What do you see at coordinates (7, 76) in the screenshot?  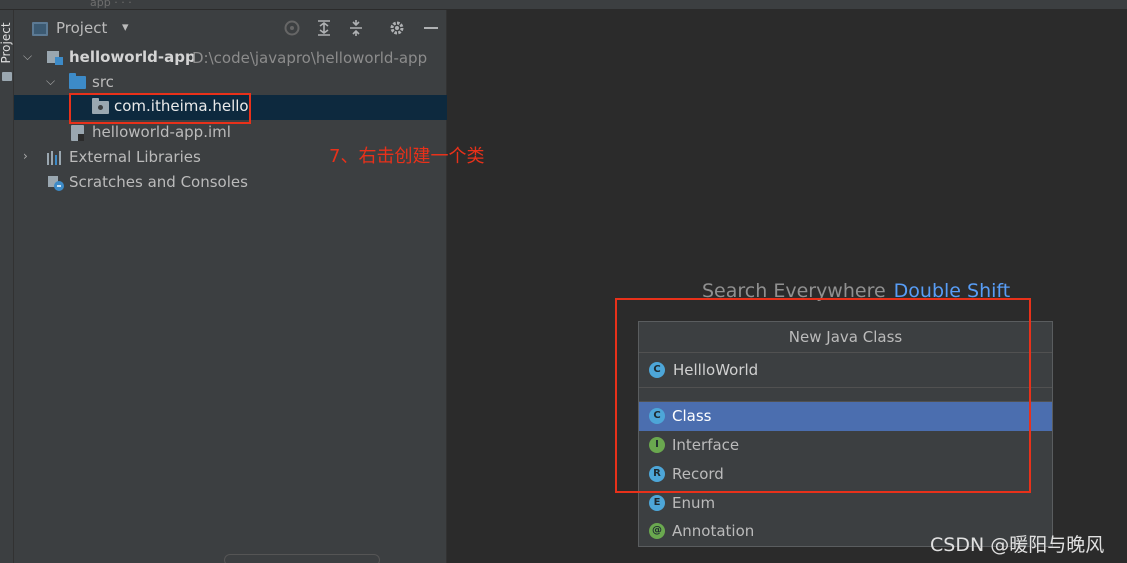 I see `folder-icon` at bounding box center [7, 76].